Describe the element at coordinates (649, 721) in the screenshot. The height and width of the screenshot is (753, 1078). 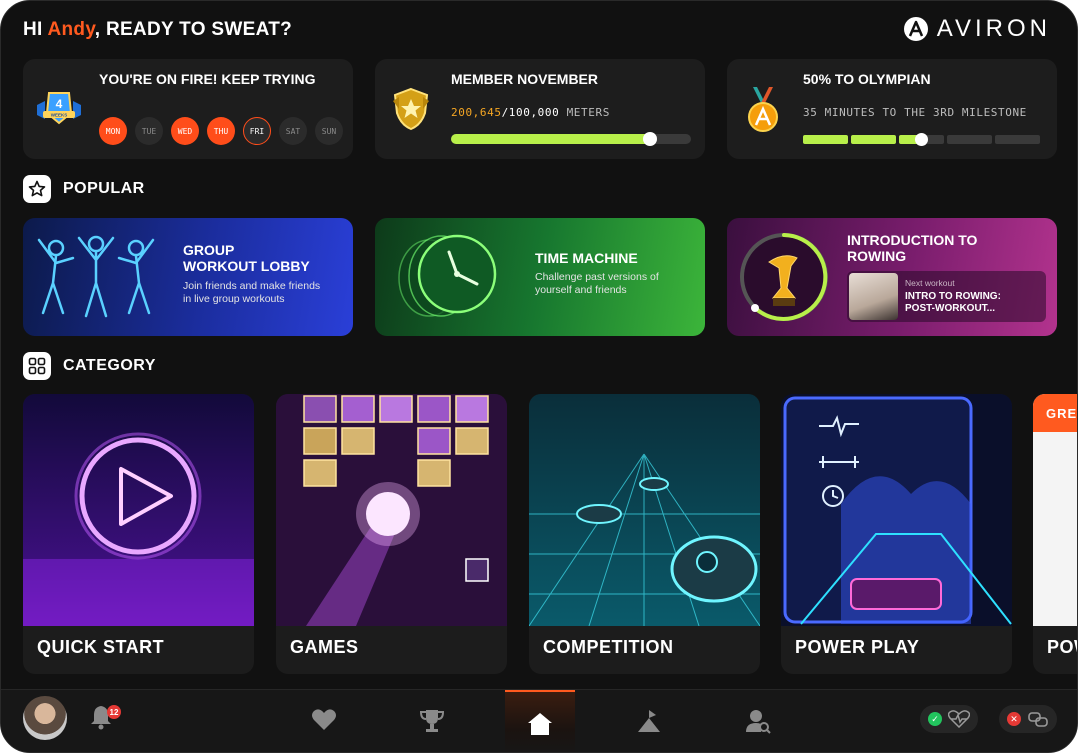
I see `flag-icon` at that location.